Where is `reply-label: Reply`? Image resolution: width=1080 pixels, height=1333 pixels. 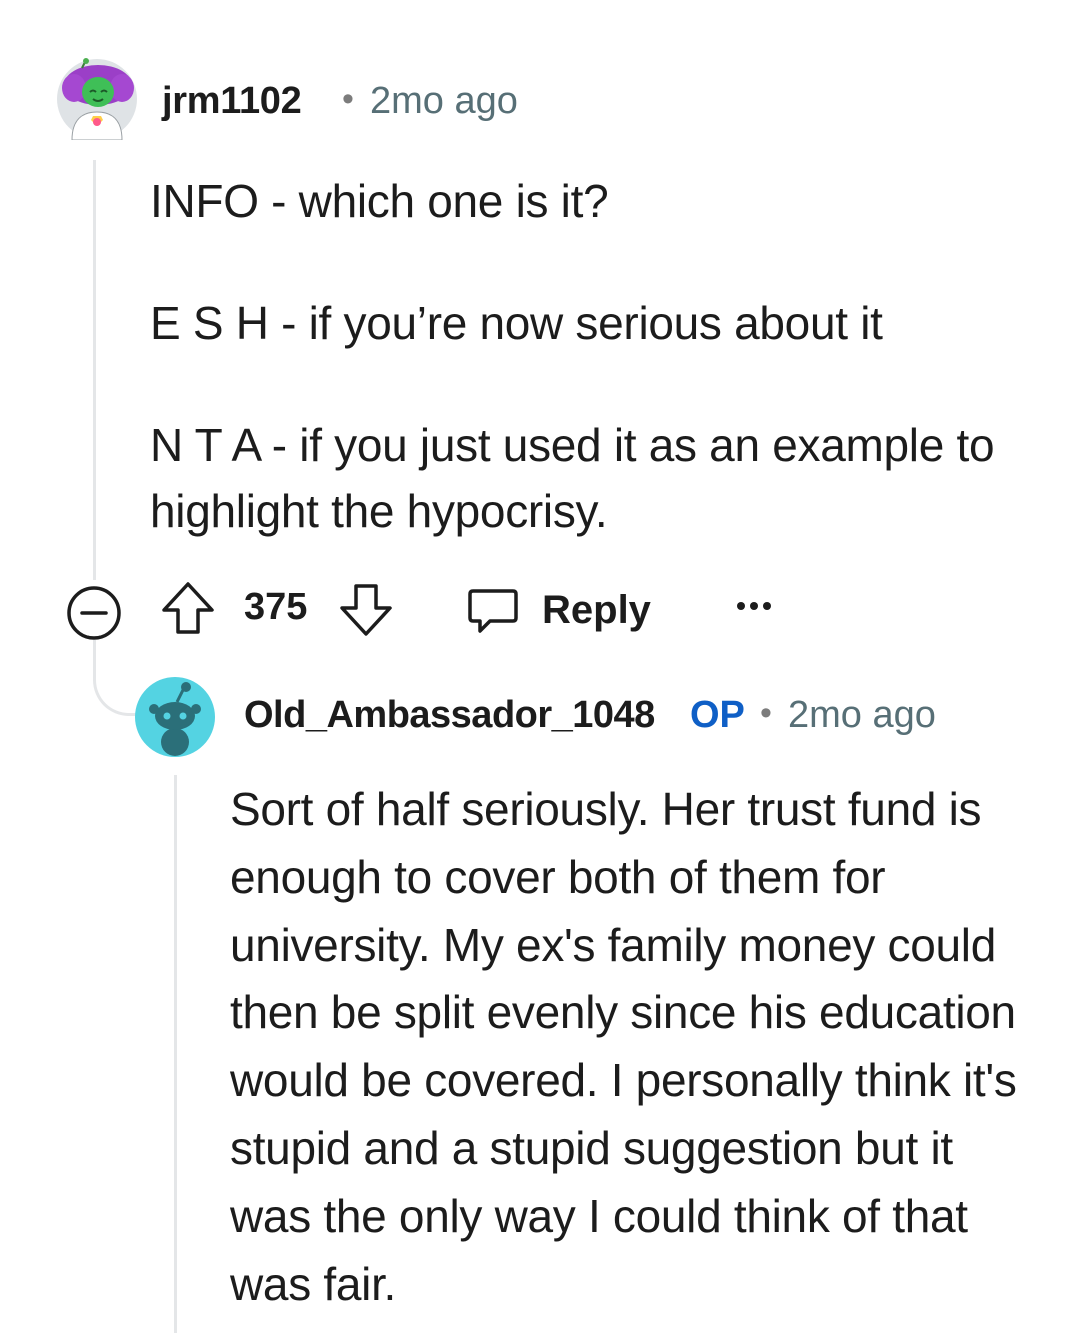 reply-label: Reply is located at coordinates (596, 609).